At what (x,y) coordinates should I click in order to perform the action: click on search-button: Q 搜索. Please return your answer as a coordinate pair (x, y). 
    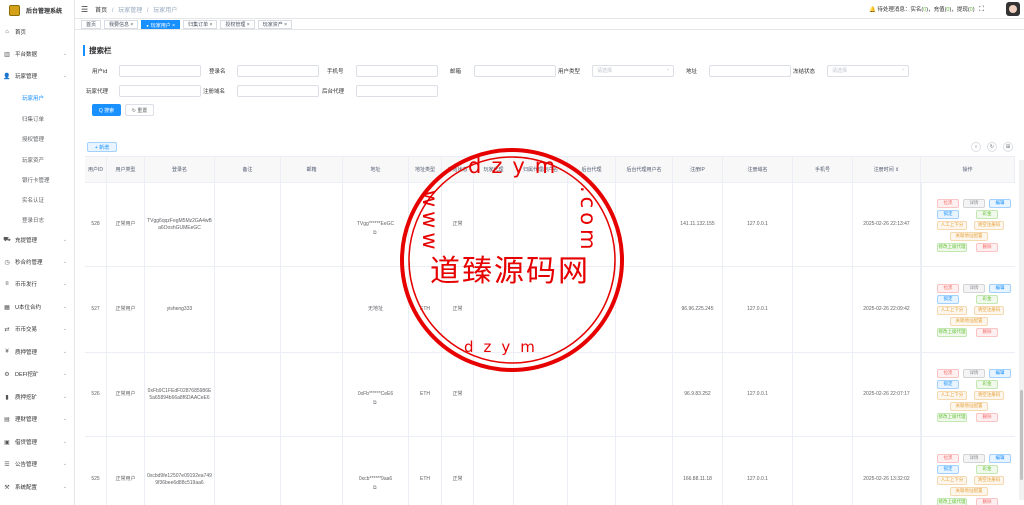
    Looking at the image, I should click on (106, 110).